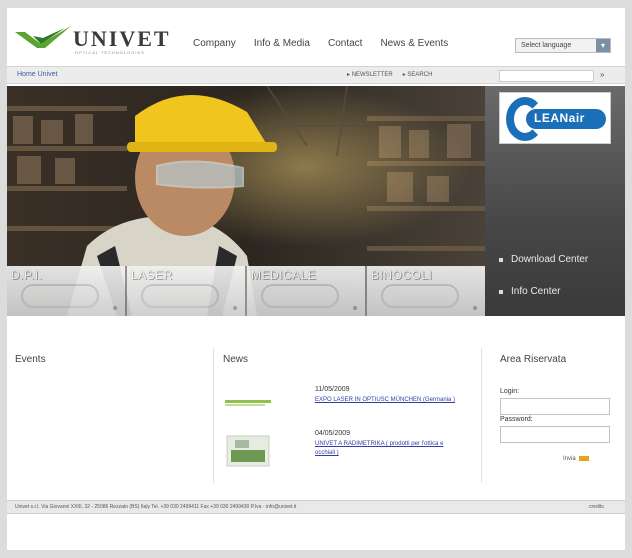 The height and width of the screenshot is (558, 632). Describe the element at coordinates (510, 391) in the screenshot. I see `login-label: Login:` at that location.